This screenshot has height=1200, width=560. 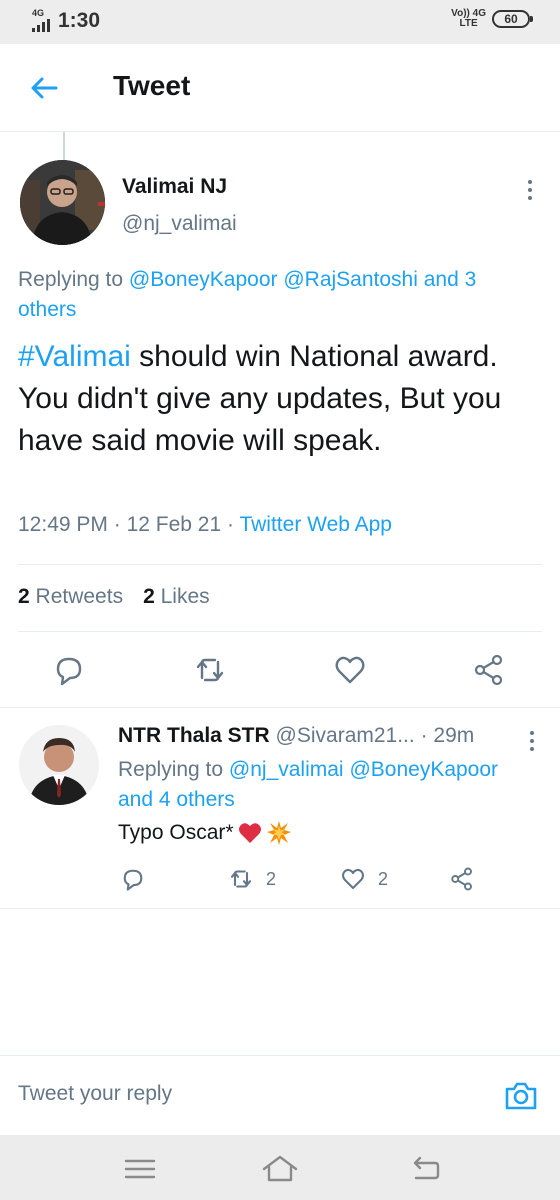 I want to click on heart-emoji, so click(x=249, y=833).